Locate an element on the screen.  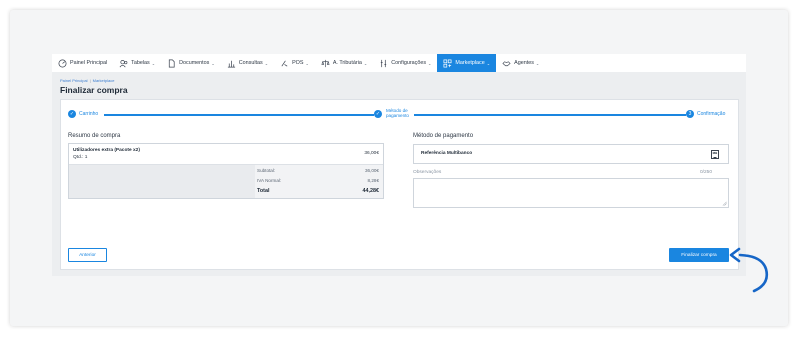
item-quantity: Qtd.: 1 is located at coordinates (80, 157).